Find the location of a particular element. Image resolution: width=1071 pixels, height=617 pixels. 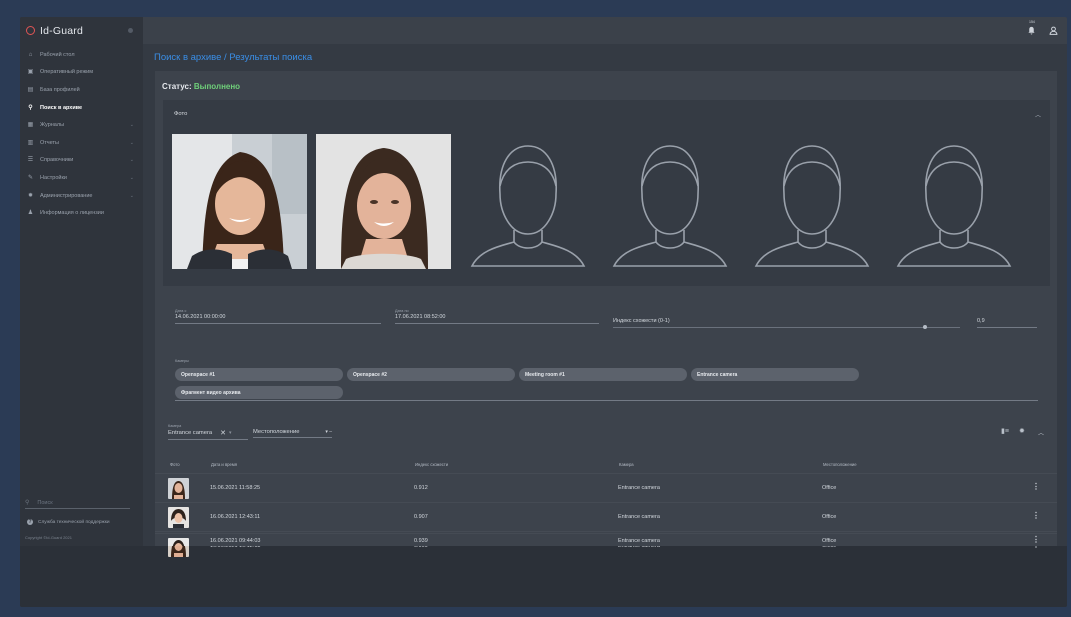

brand: Id-Guard is located at coordinates (81, 30).